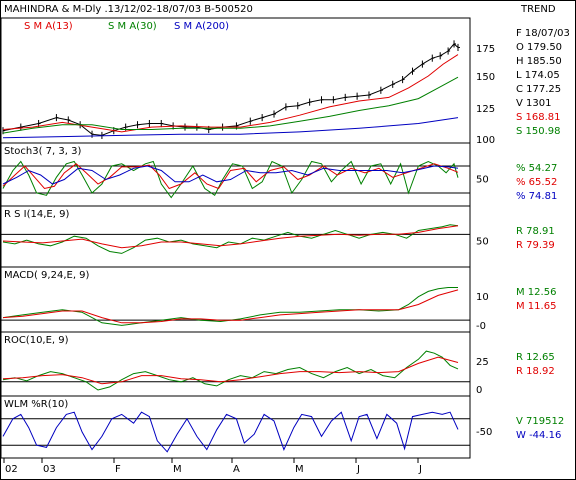 Image resolution: width=576 pixels, height=480 pixels. I want to click on price-ytick-1: 150, so click(485, 77).